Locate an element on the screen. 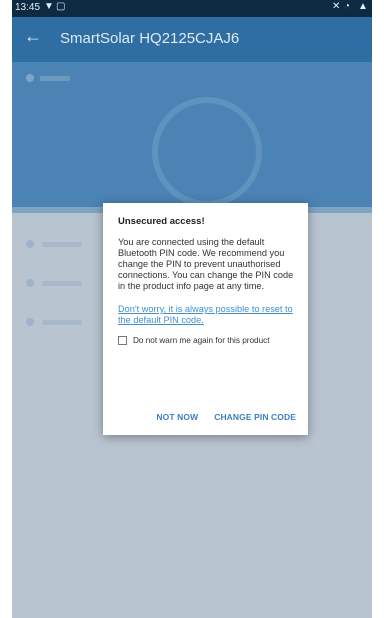 This screenshot has width=384, height=618. status-bar: 13:45 ▼ ▢ ✕ ◔ ▲ is located at coordinates (192, 8).